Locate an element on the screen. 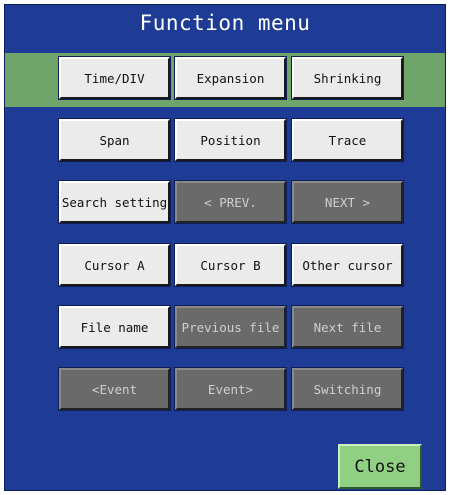  search-setting-button: Search setting is located at coordinates (114, 202).